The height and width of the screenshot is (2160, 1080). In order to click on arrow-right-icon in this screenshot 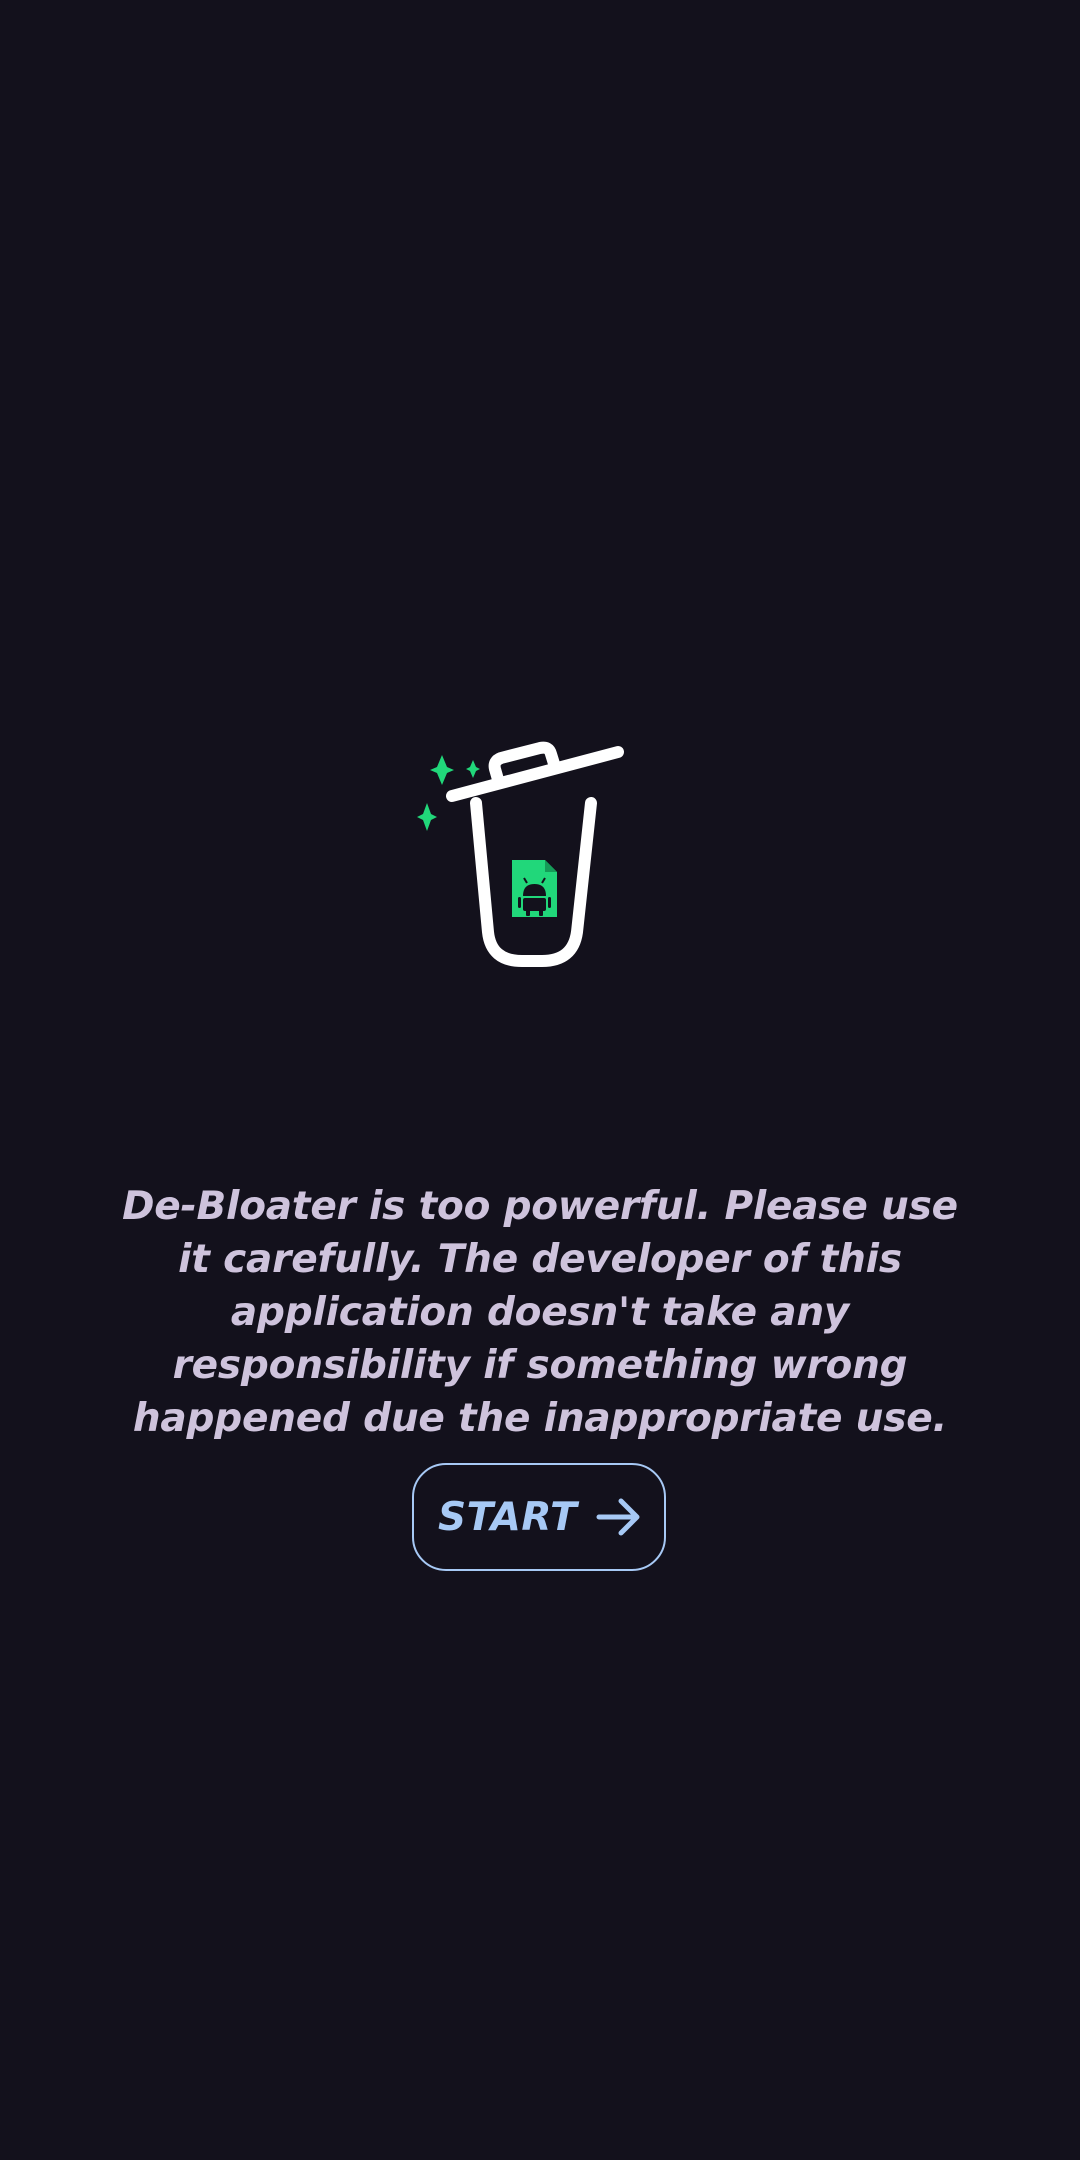, I will do `click(618, 1517)`.